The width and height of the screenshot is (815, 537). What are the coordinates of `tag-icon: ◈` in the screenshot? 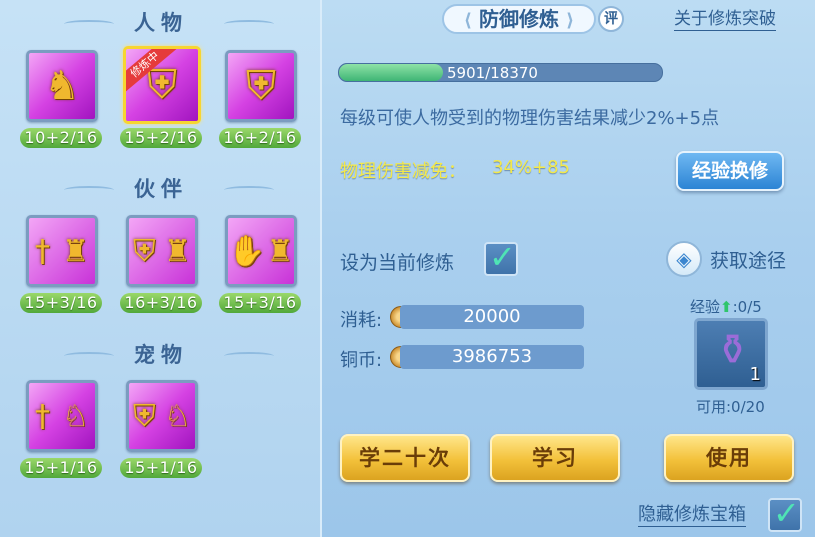 It's located at (684, 259).